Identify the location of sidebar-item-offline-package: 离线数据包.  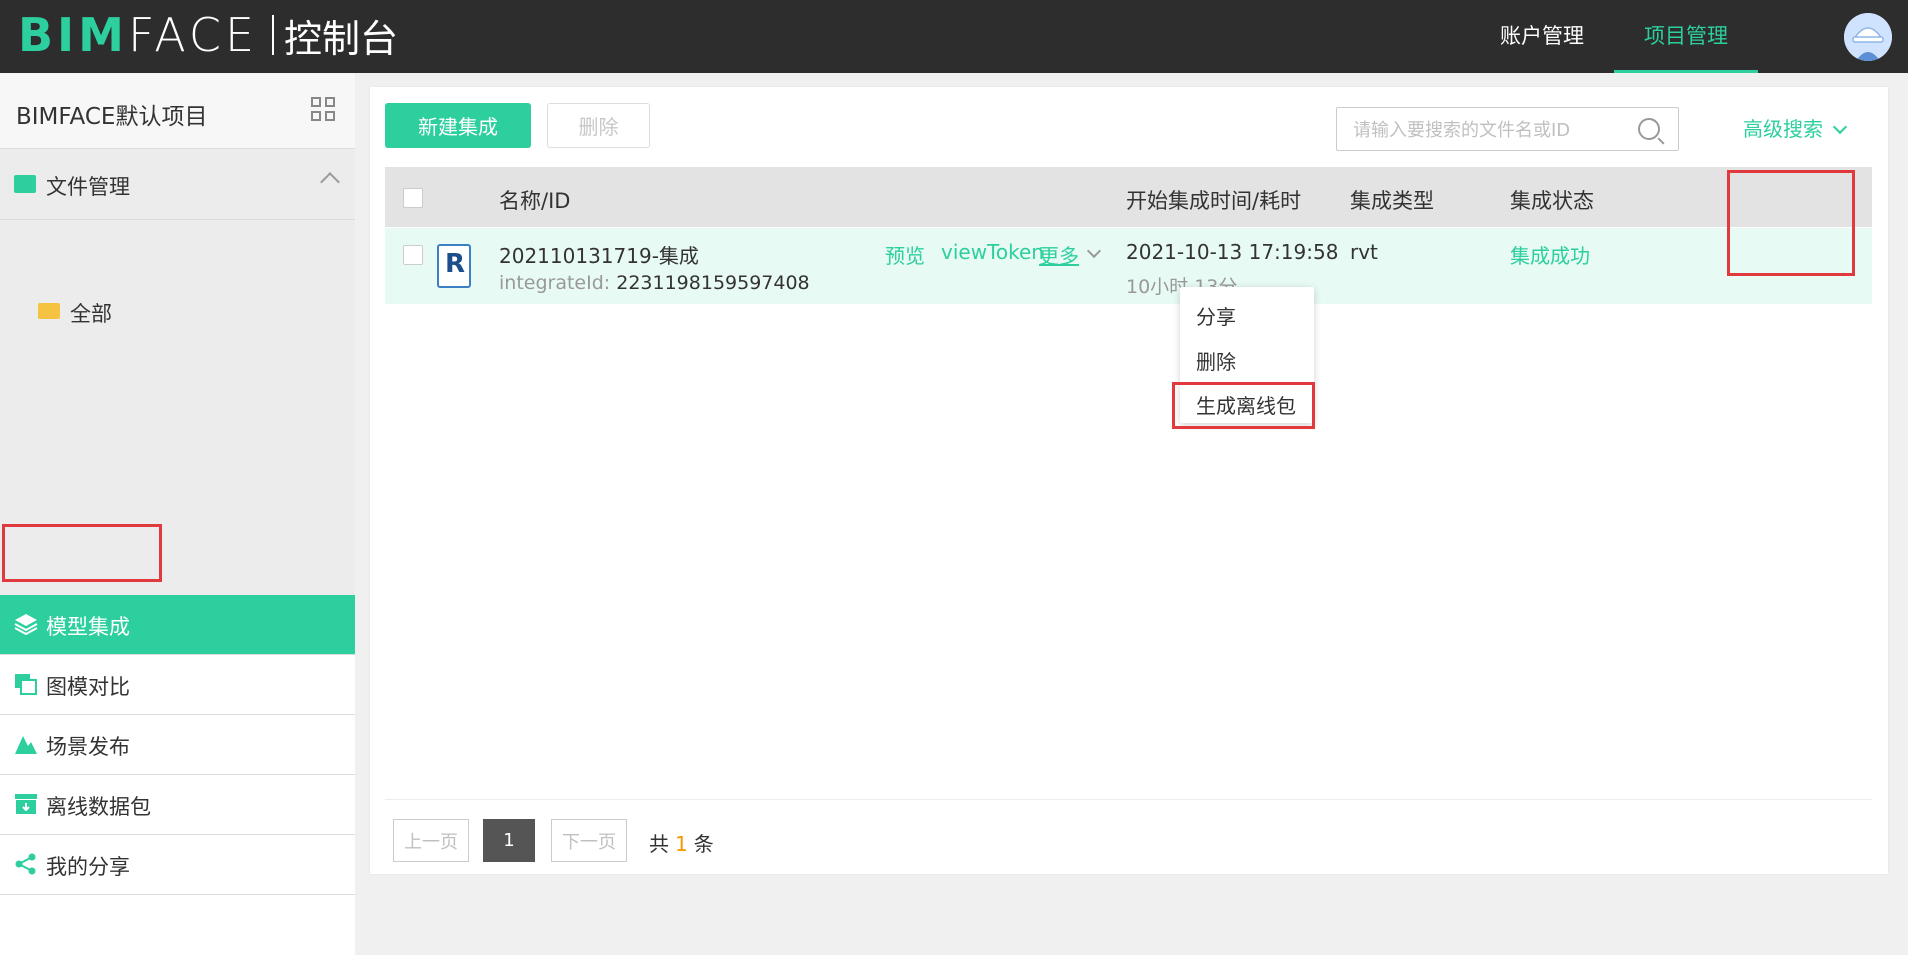
(177, 805).